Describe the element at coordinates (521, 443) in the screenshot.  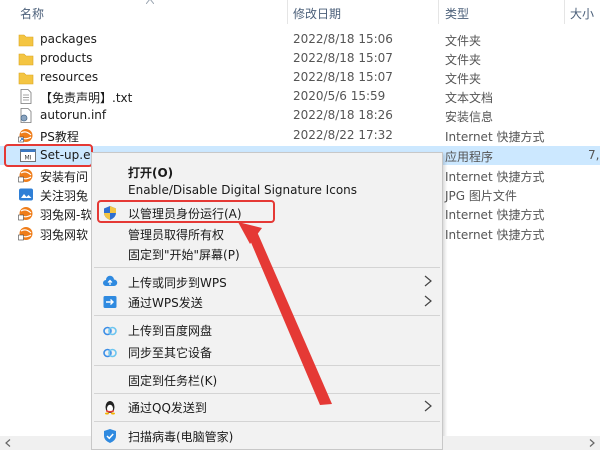
I see `horizontal-scrollbar-right` at that location.